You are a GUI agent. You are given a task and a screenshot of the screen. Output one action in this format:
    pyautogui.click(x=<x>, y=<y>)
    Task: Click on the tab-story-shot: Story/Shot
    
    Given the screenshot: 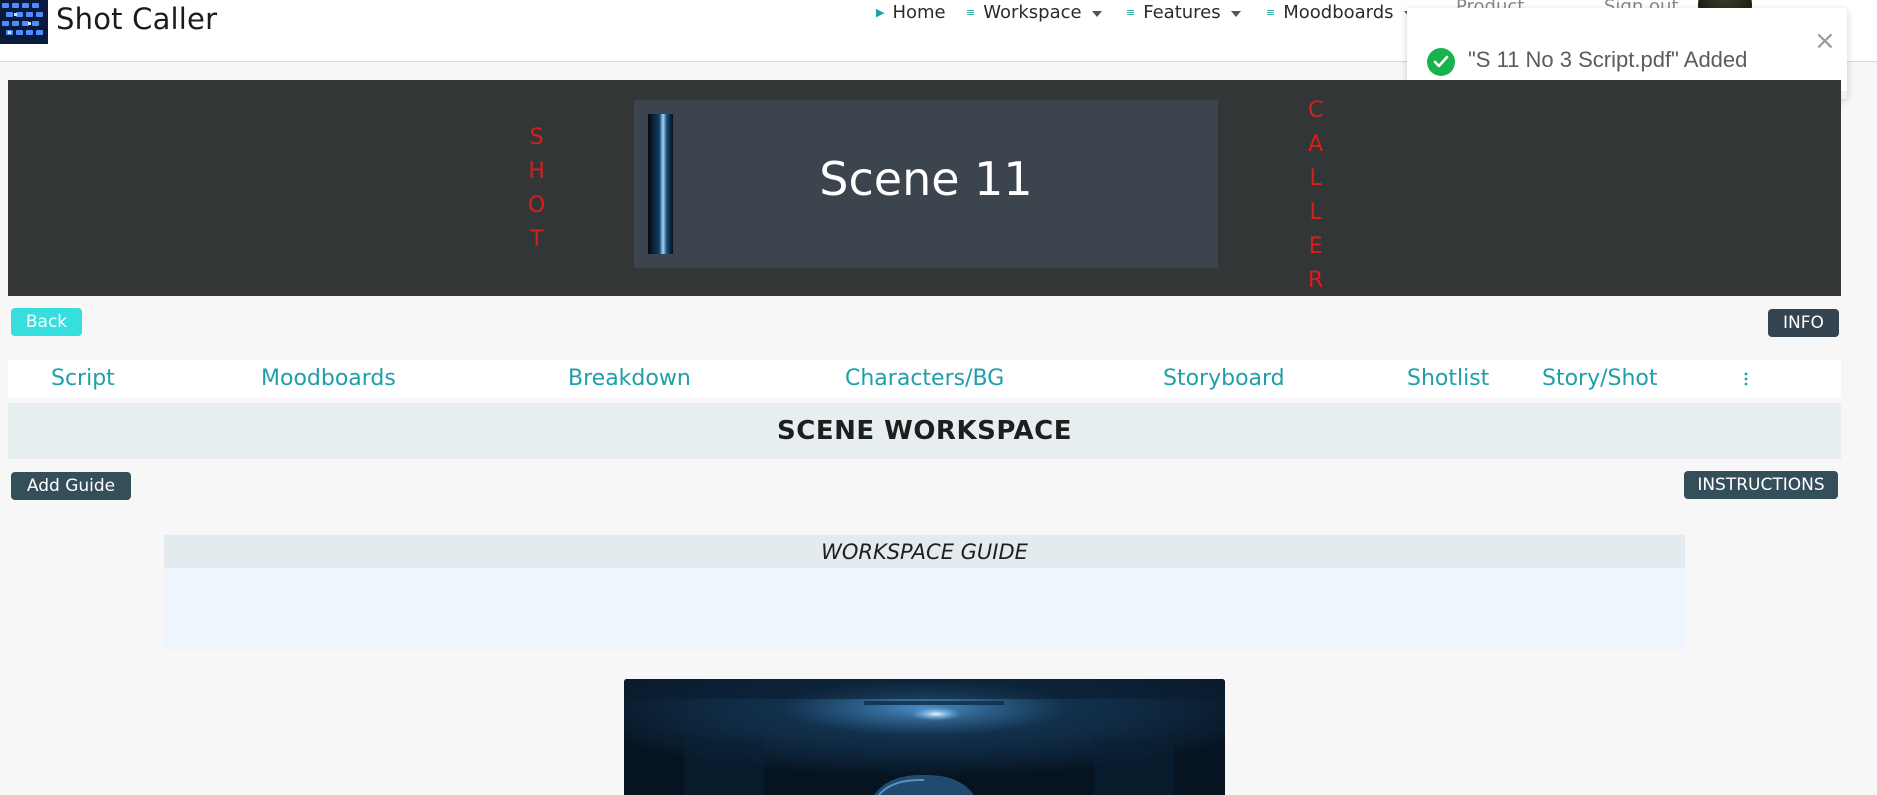 What is the action you would take?
    pyautogui.click(x=1600, y=378)
    